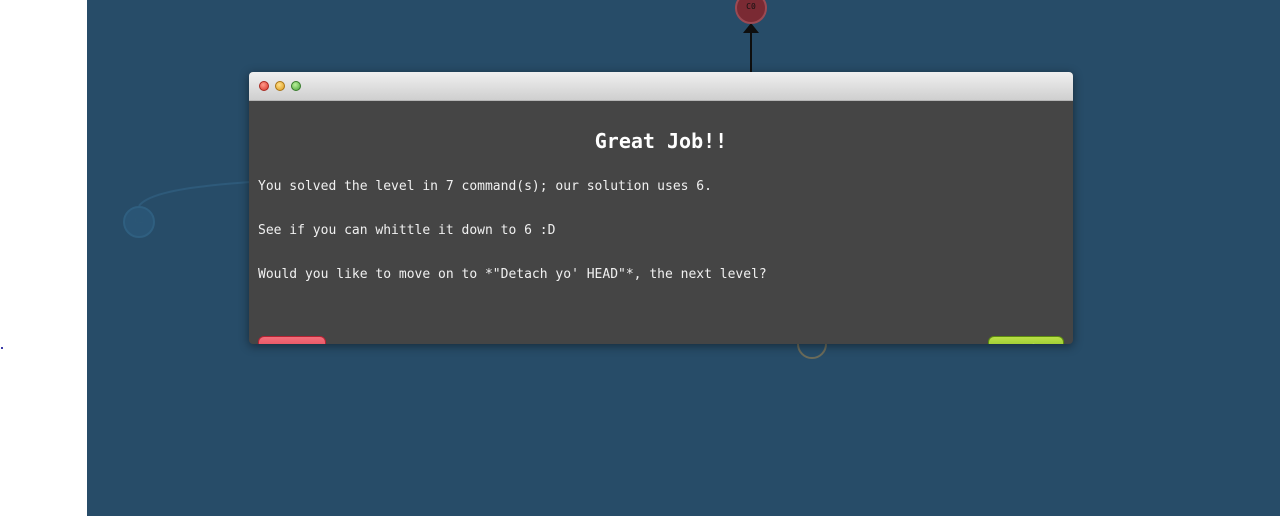 The image size is (1280, 516). Describe the element at coordinates (264, 86) in the screenshot. I see `close-window-icon` at that location.